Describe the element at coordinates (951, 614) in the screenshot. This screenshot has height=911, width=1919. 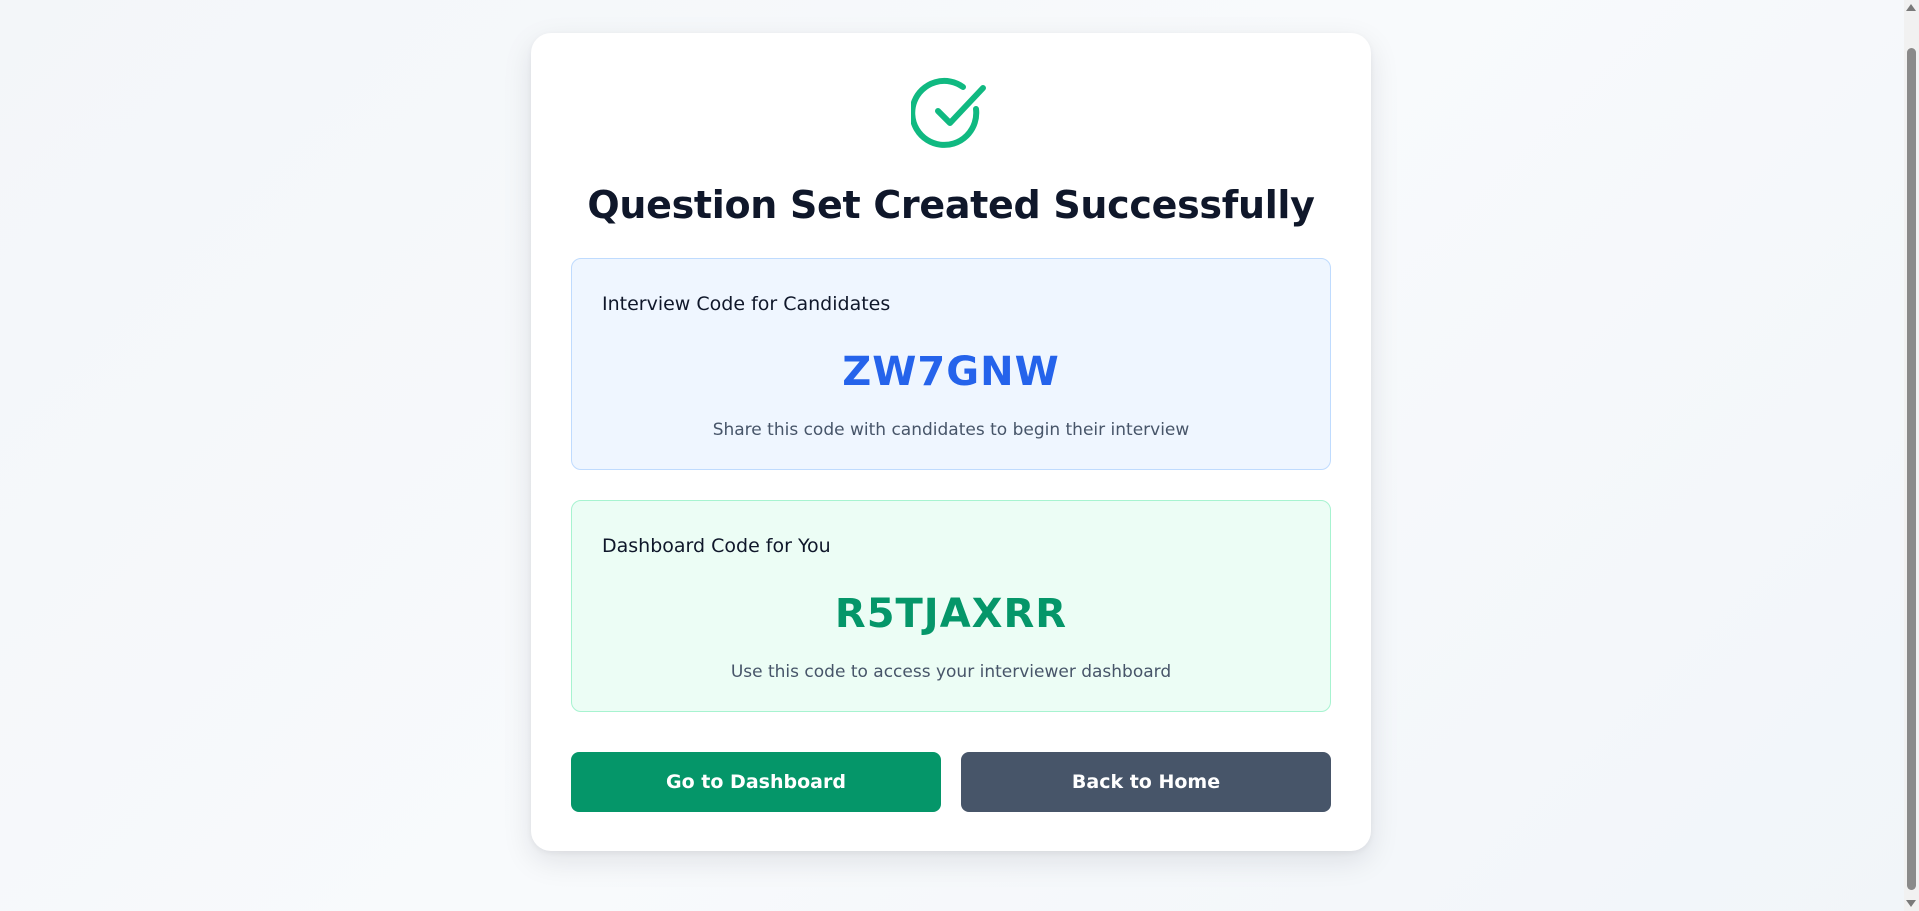
I see `dashboard-code-value: R5TJAXRR` at that location.